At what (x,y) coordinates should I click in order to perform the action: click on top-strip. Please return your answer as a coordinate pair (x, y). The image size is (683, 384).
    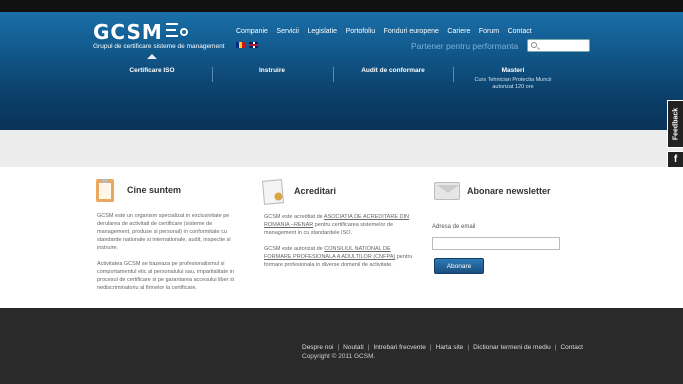
    Looking at the image, I should click on (341, 6).